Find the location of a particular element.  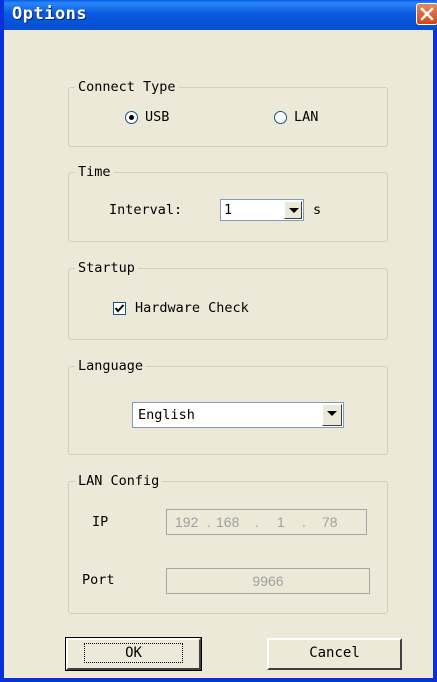

cancel-button-label: Cancel is located at coordinates (334, 653).